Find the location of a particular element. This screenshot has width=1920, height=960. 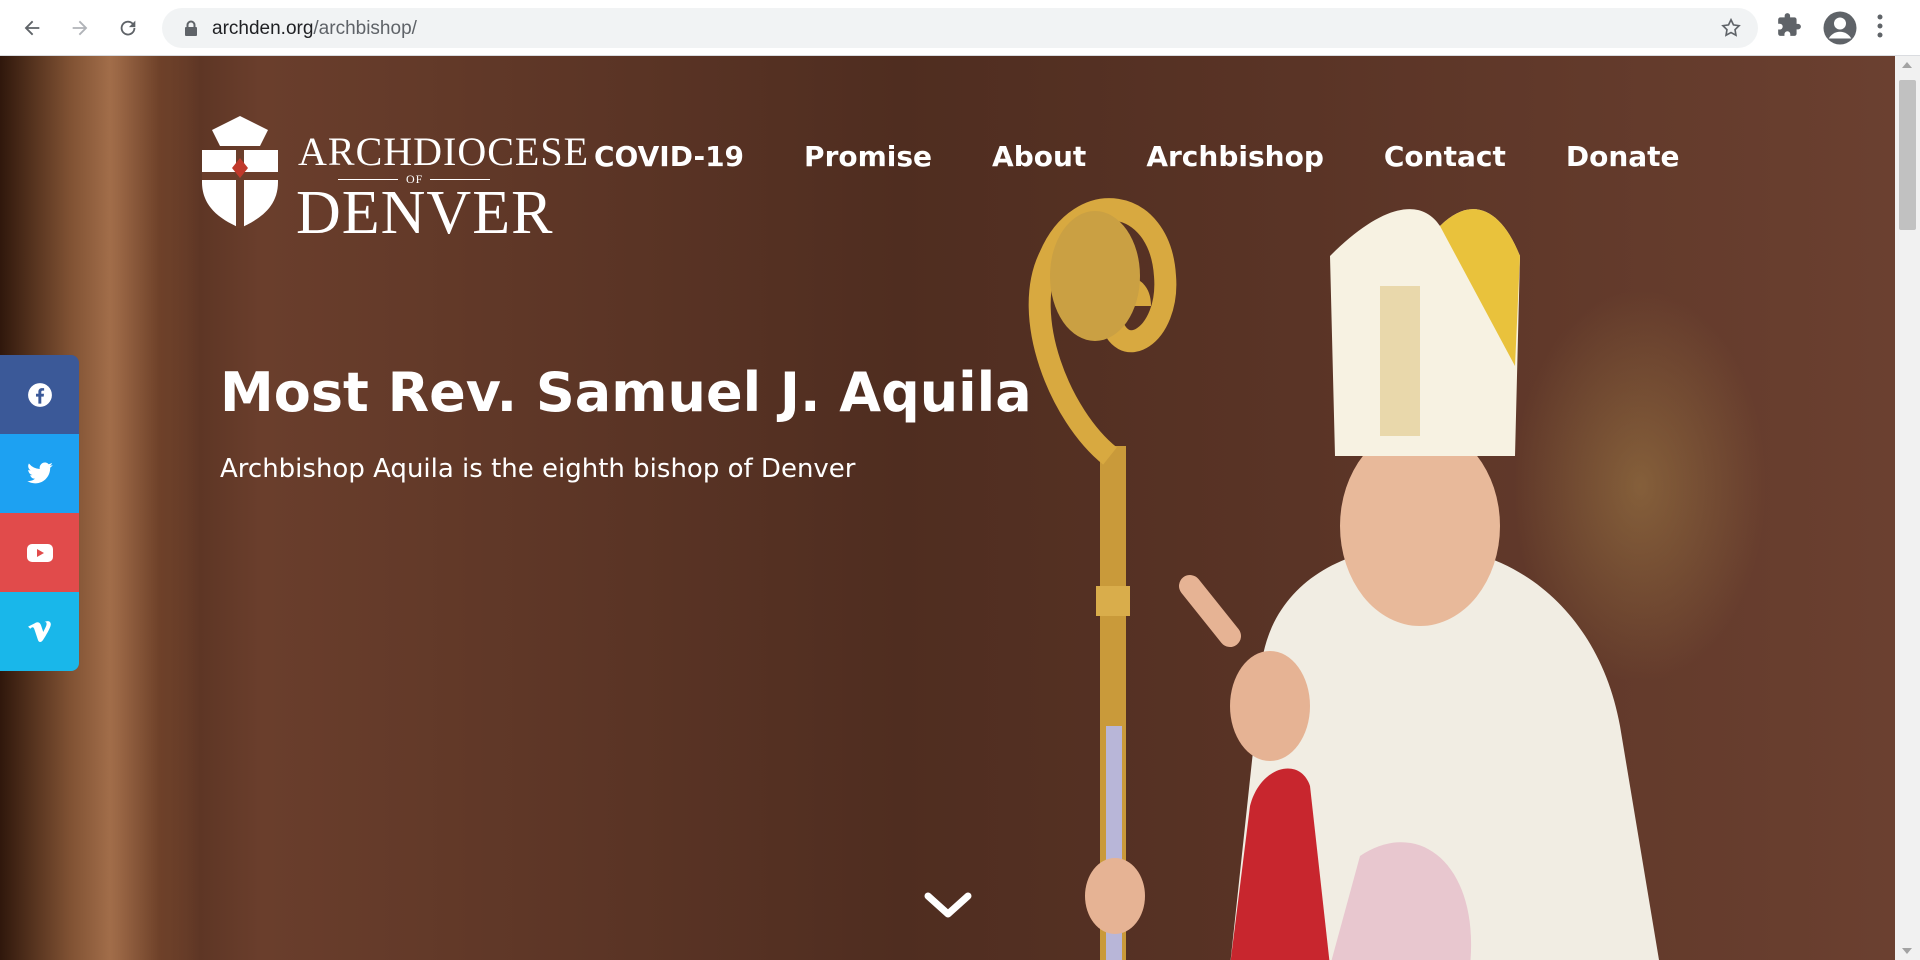

twitter-button is located at coordinates (39, 473).